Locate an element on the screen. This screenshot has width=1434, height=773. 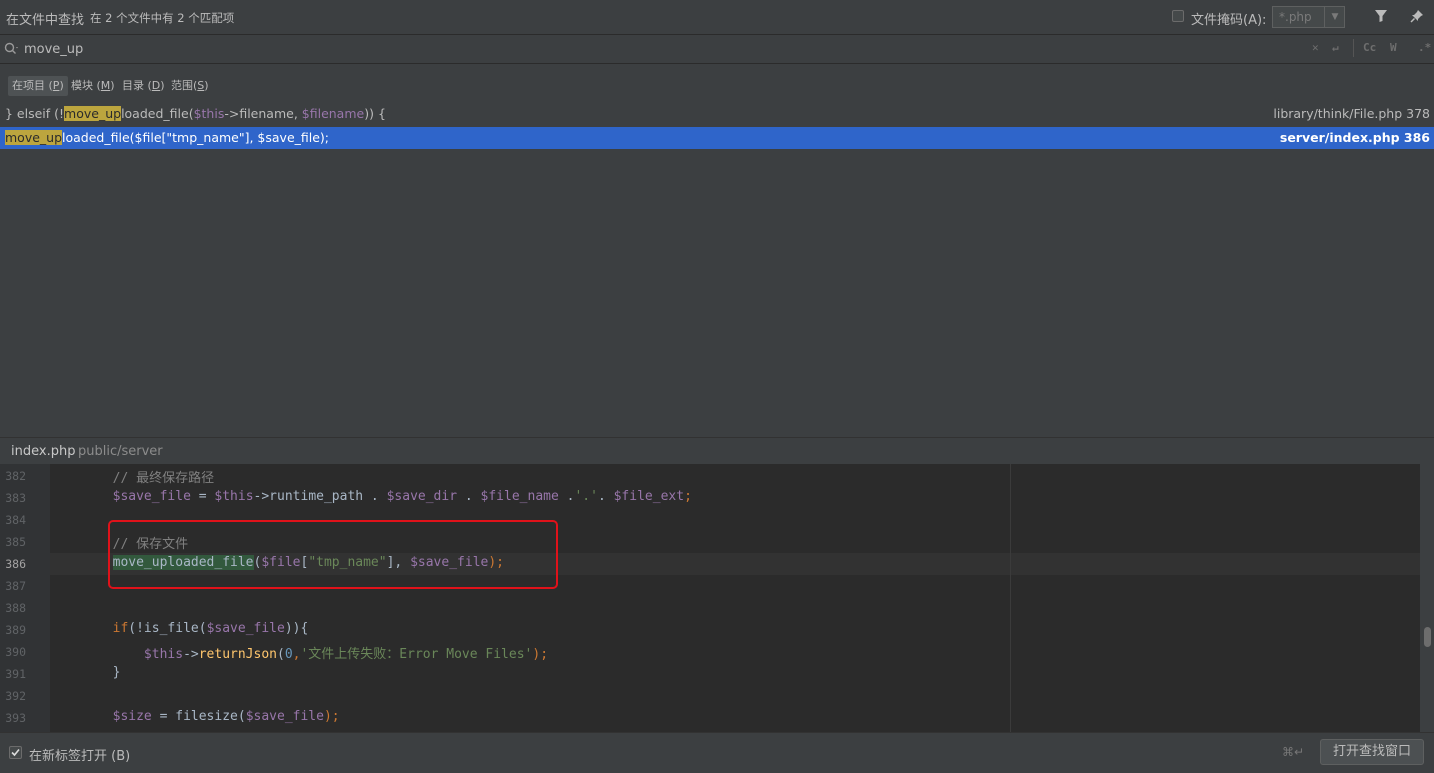
line-number: 384 is located at coordinates (15, 520).